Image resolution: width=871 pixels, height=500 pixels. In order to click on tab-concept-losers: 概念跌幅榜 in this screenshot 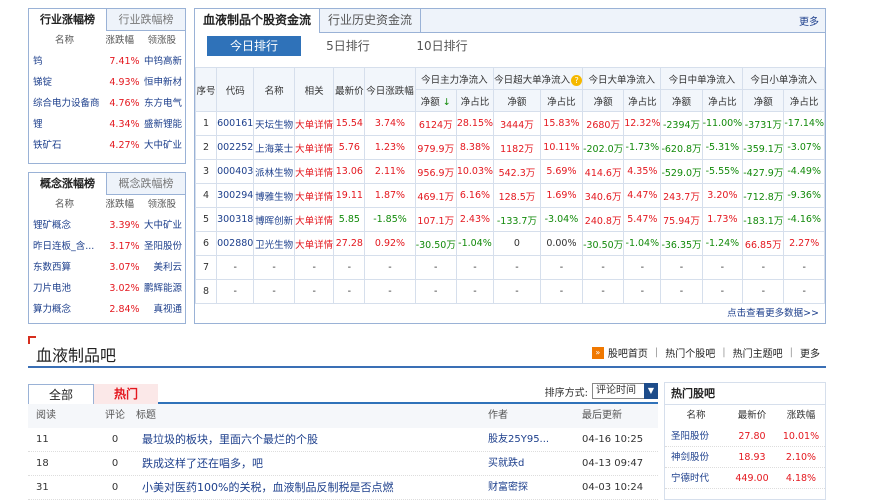, I will do `click(146, 183)`.